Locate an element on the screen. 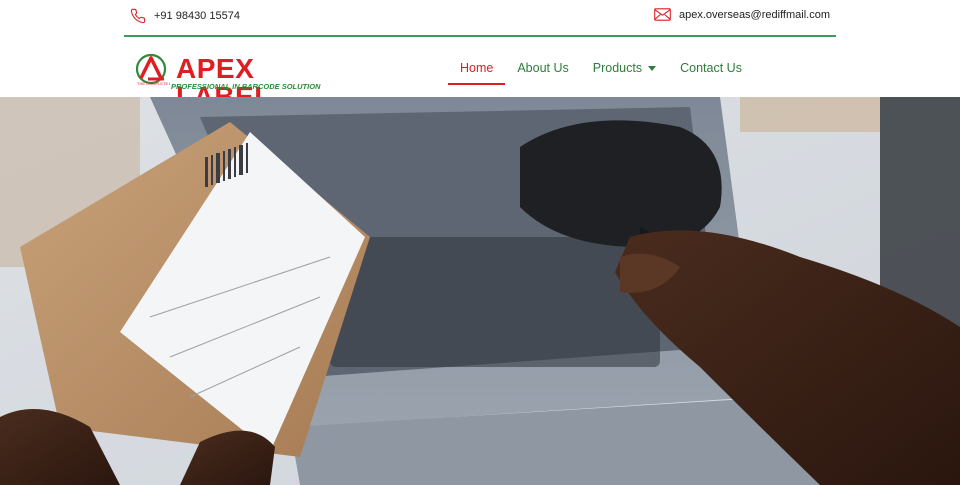 This screenshot has width=960, height=485. svg-text: THE COMPLETE LABELLER is located at coordinates (153, 83).